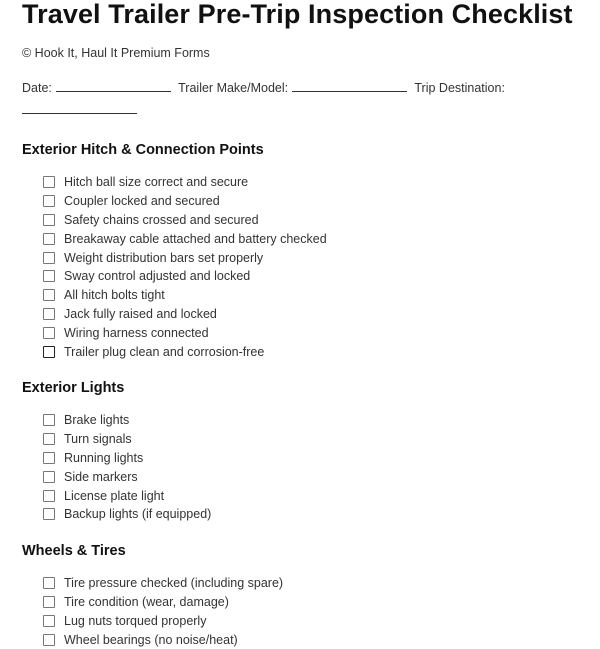 The height and width of the screenshot is (649, 600). What do you see at coordinates (310, 458) in the screenshot?
I see `checklist-item: Running lights` at bounding box center [310, 458].